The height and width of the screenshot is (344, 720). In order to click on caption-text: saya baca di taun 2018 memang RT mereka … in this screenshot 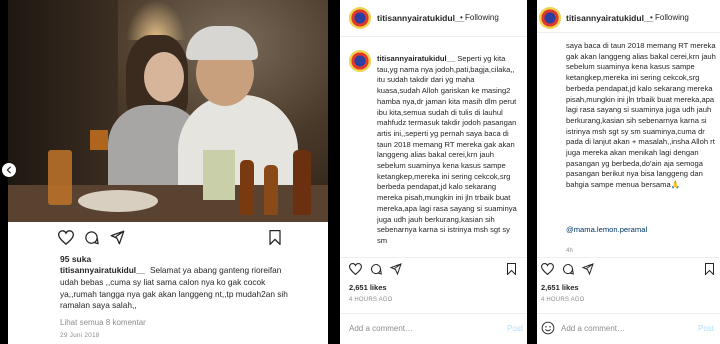, I will do `click(641, 115)`.